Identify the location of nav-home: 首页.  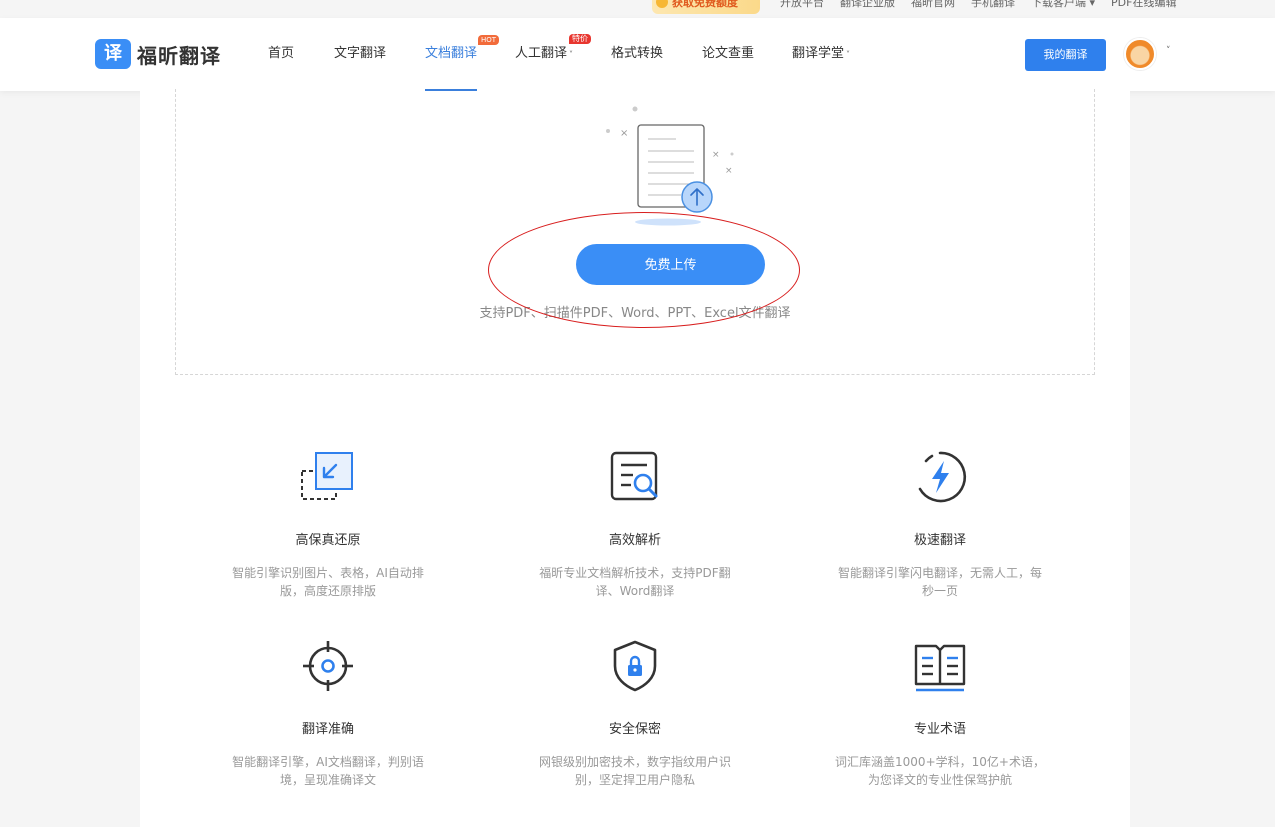
(281, 54).